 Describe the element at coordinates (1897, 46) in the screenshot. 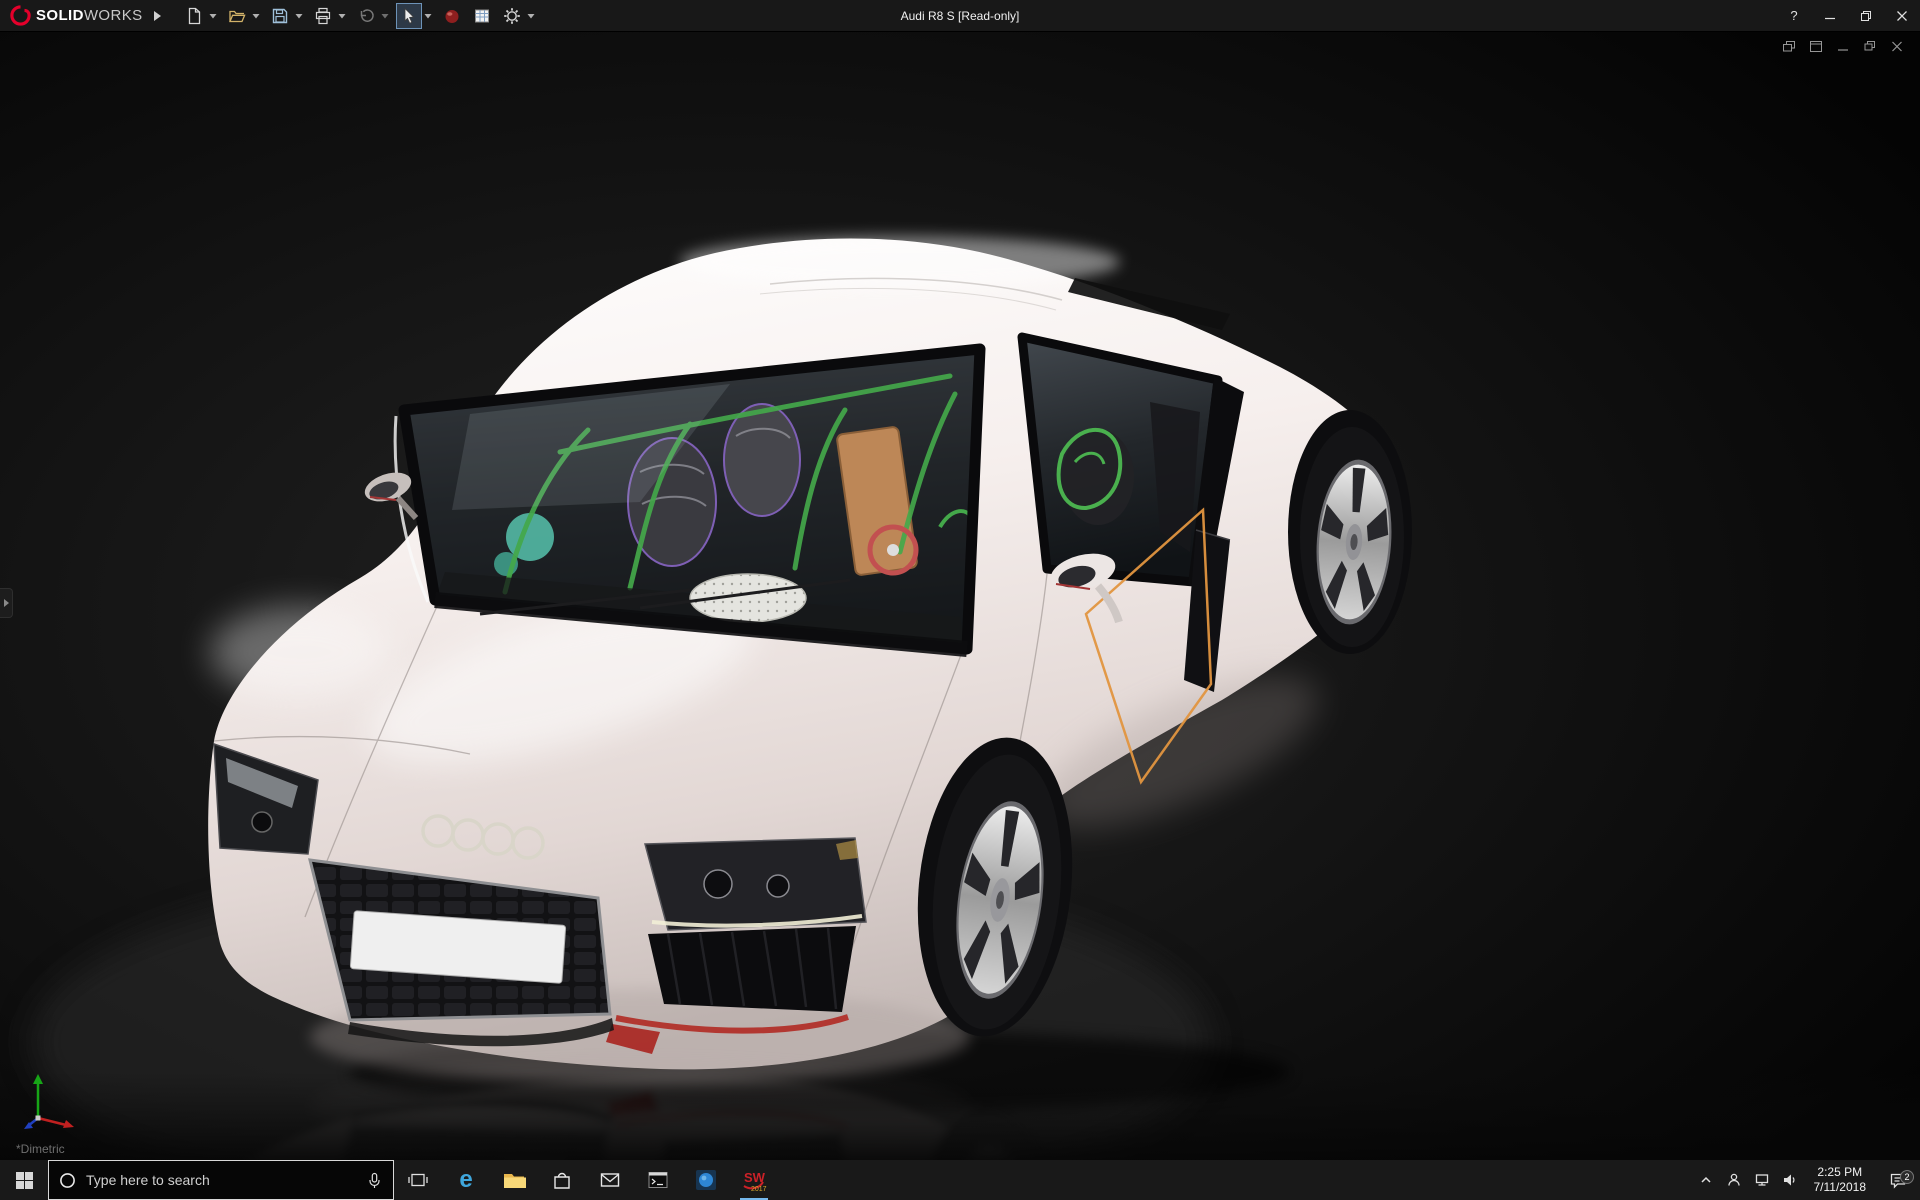

I see `mdi-close-button` at that location.